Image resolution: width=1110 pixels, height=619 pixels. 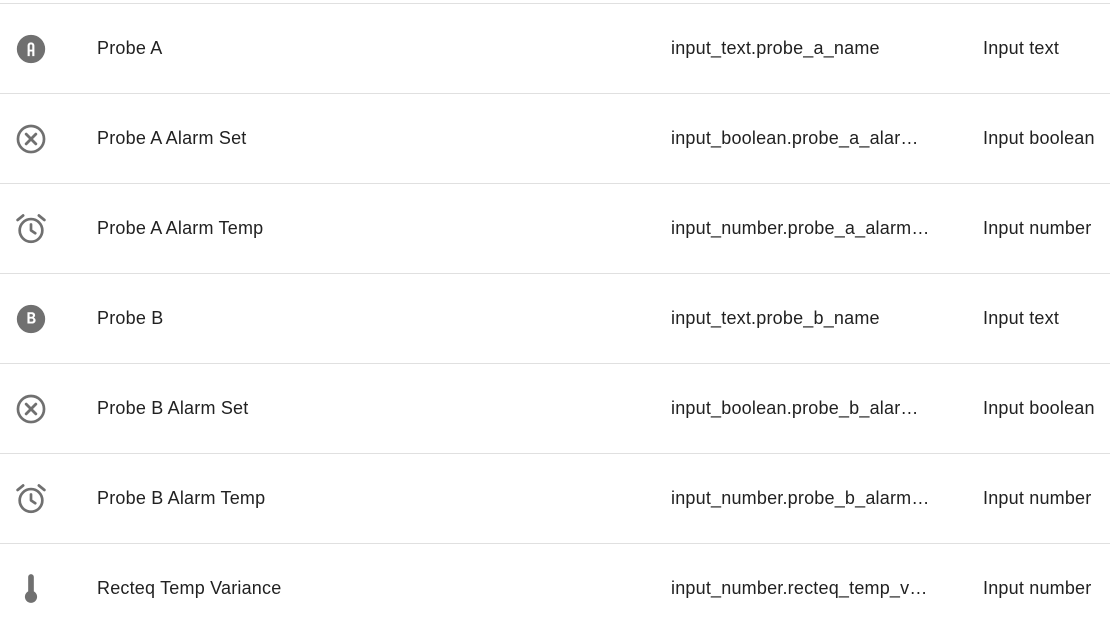 I want to click on entity-id: input_text.probe_b_name, so click(x=775, y=318).